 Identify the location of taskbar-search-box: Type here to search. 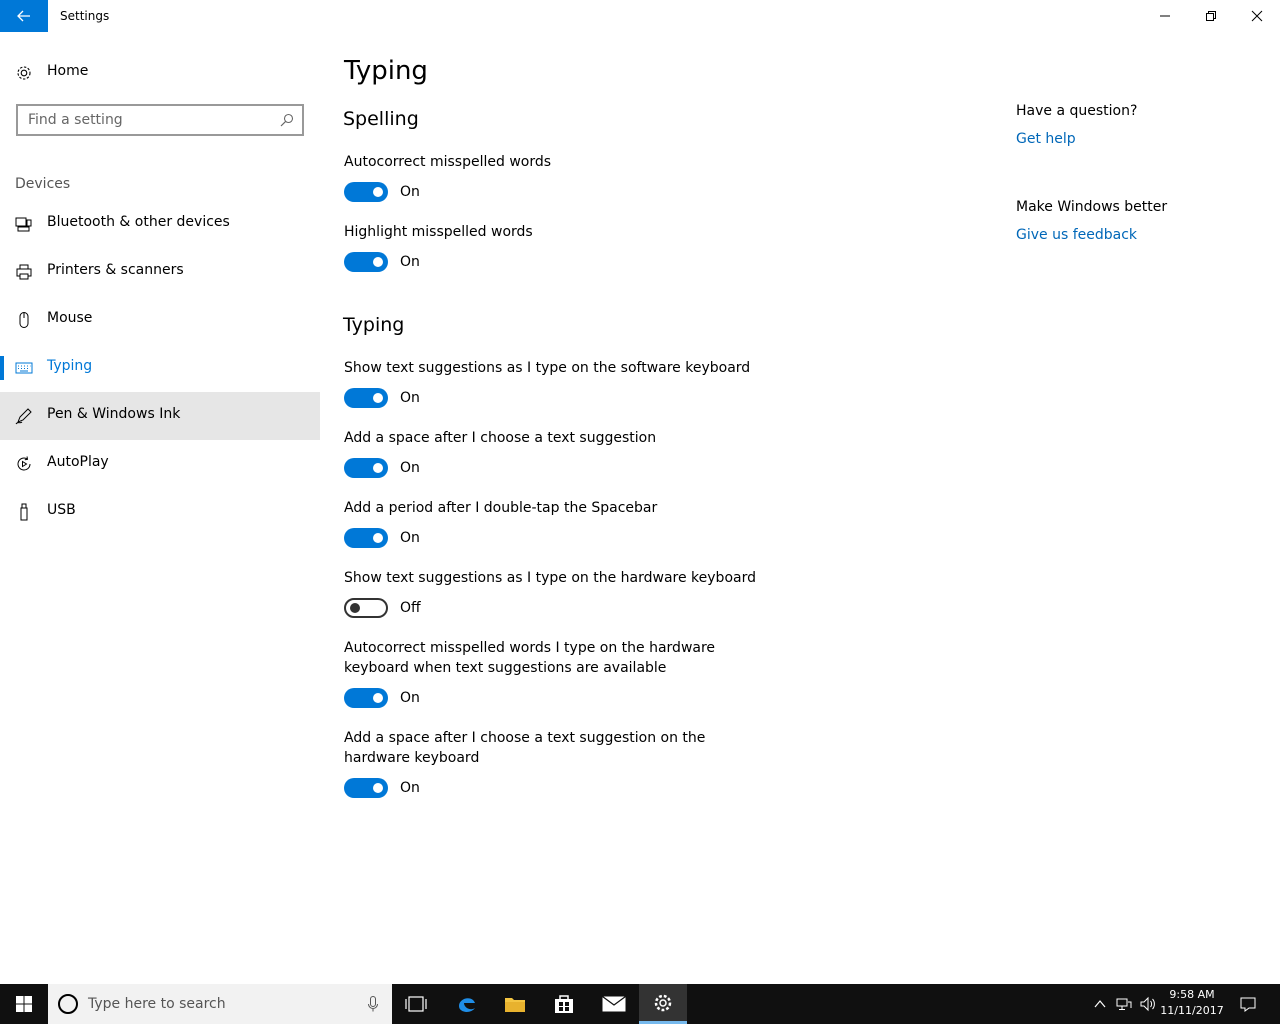
(220, 1004).